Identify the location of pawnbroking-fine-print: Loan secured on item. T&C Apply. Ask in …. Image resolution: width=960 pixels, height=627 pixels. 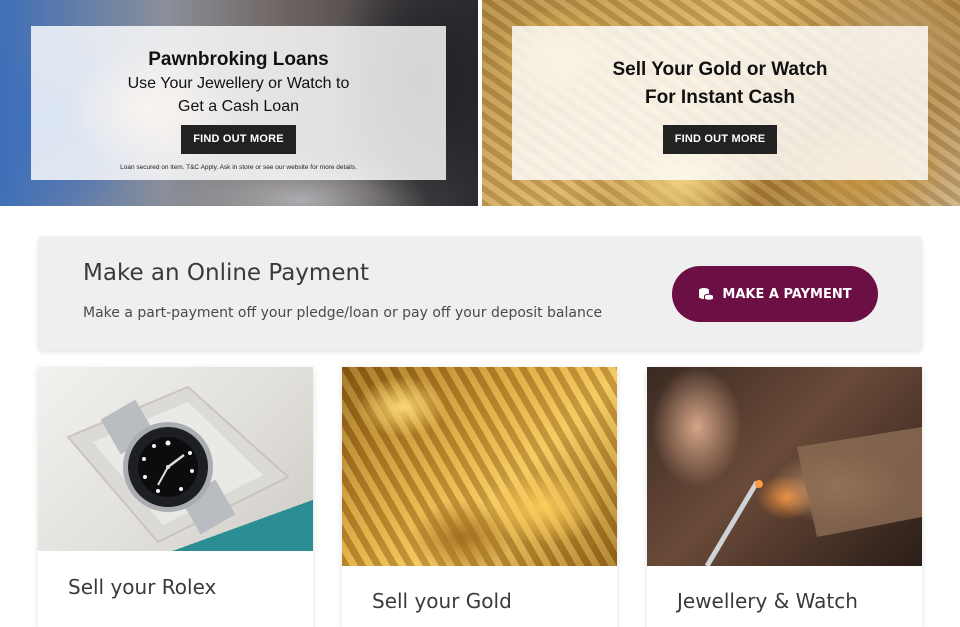
(238, 167).